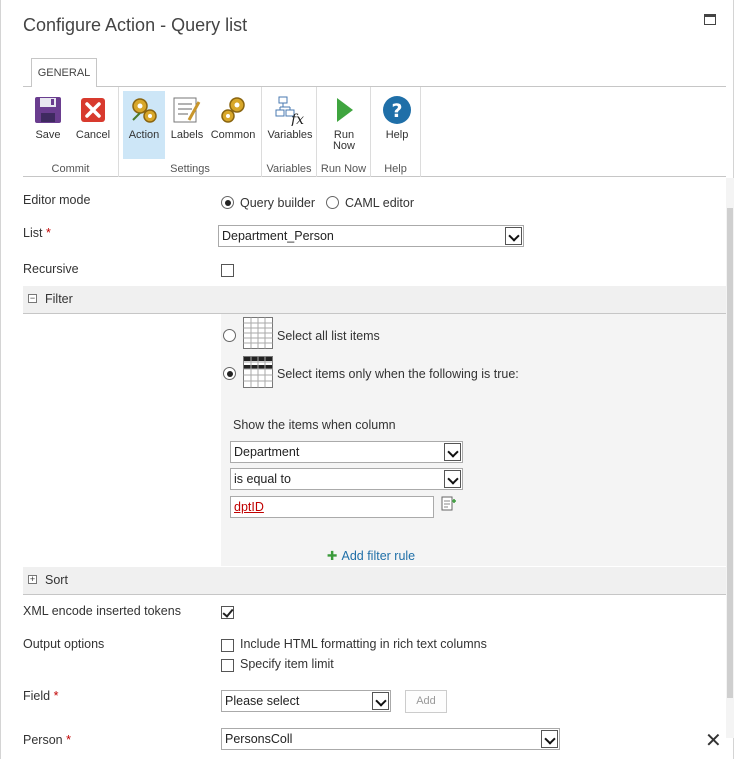 This screenshot has height=759, width=734. I want to click on select-all-radio, so click(229, 335).